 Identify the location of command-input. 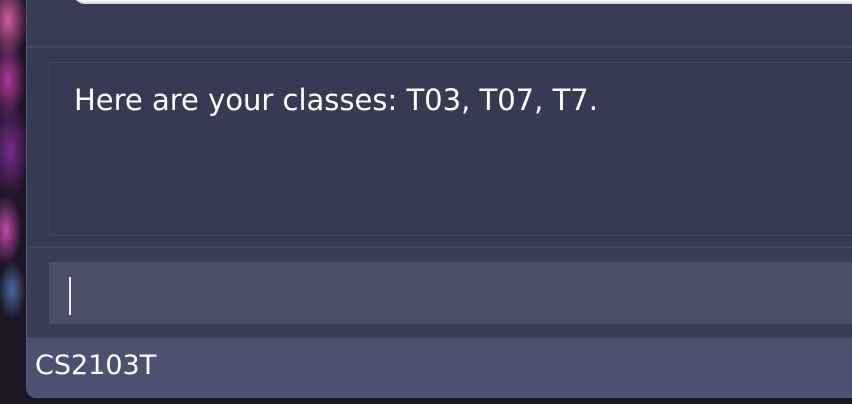
(450, 293).